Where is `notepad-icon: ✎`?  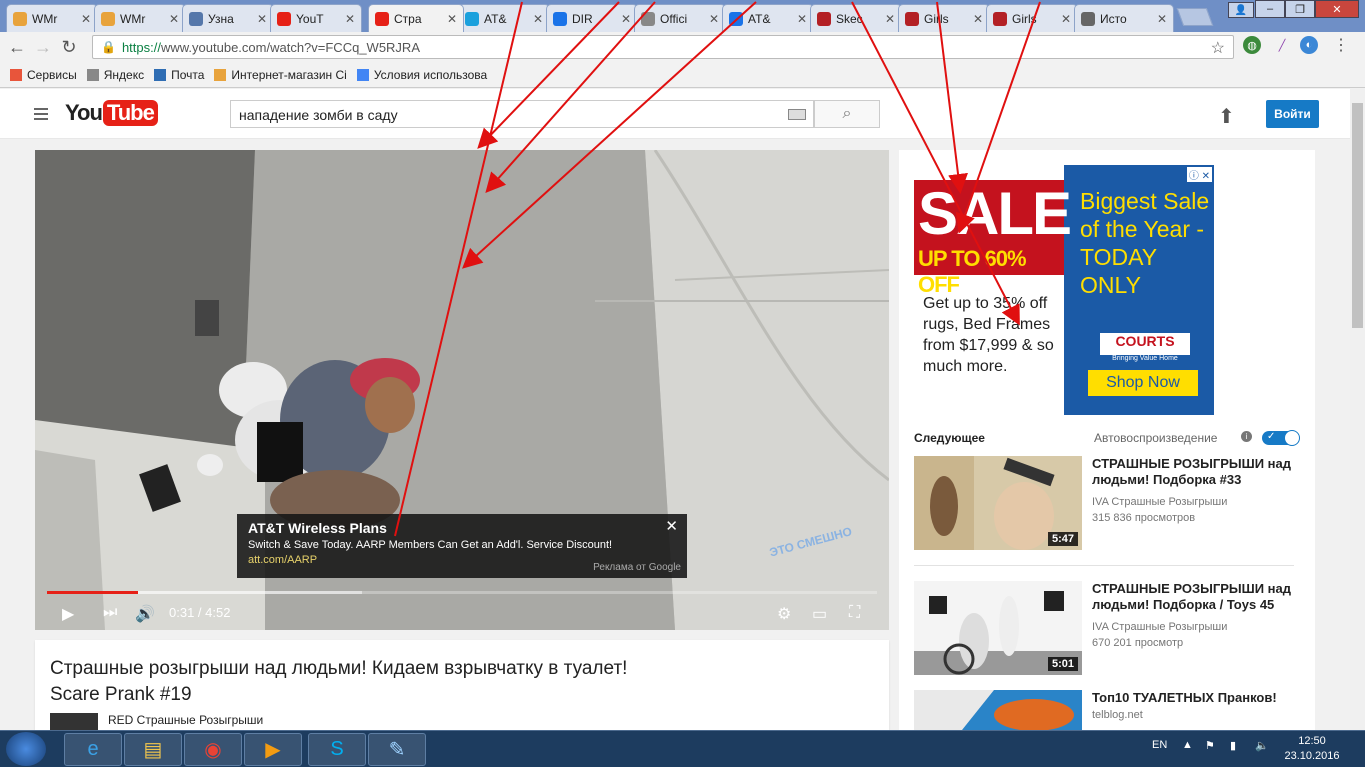 notepad-icon: ✎ is located at coordinates (397, 749).